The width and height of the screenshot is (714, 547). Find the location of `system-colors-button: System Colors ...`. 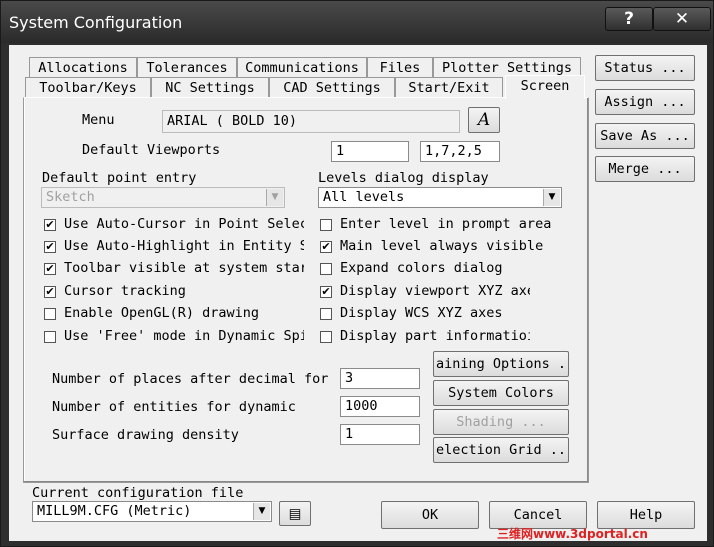

system-colors-button: System Colors ... is located at coordinates (501, 393).